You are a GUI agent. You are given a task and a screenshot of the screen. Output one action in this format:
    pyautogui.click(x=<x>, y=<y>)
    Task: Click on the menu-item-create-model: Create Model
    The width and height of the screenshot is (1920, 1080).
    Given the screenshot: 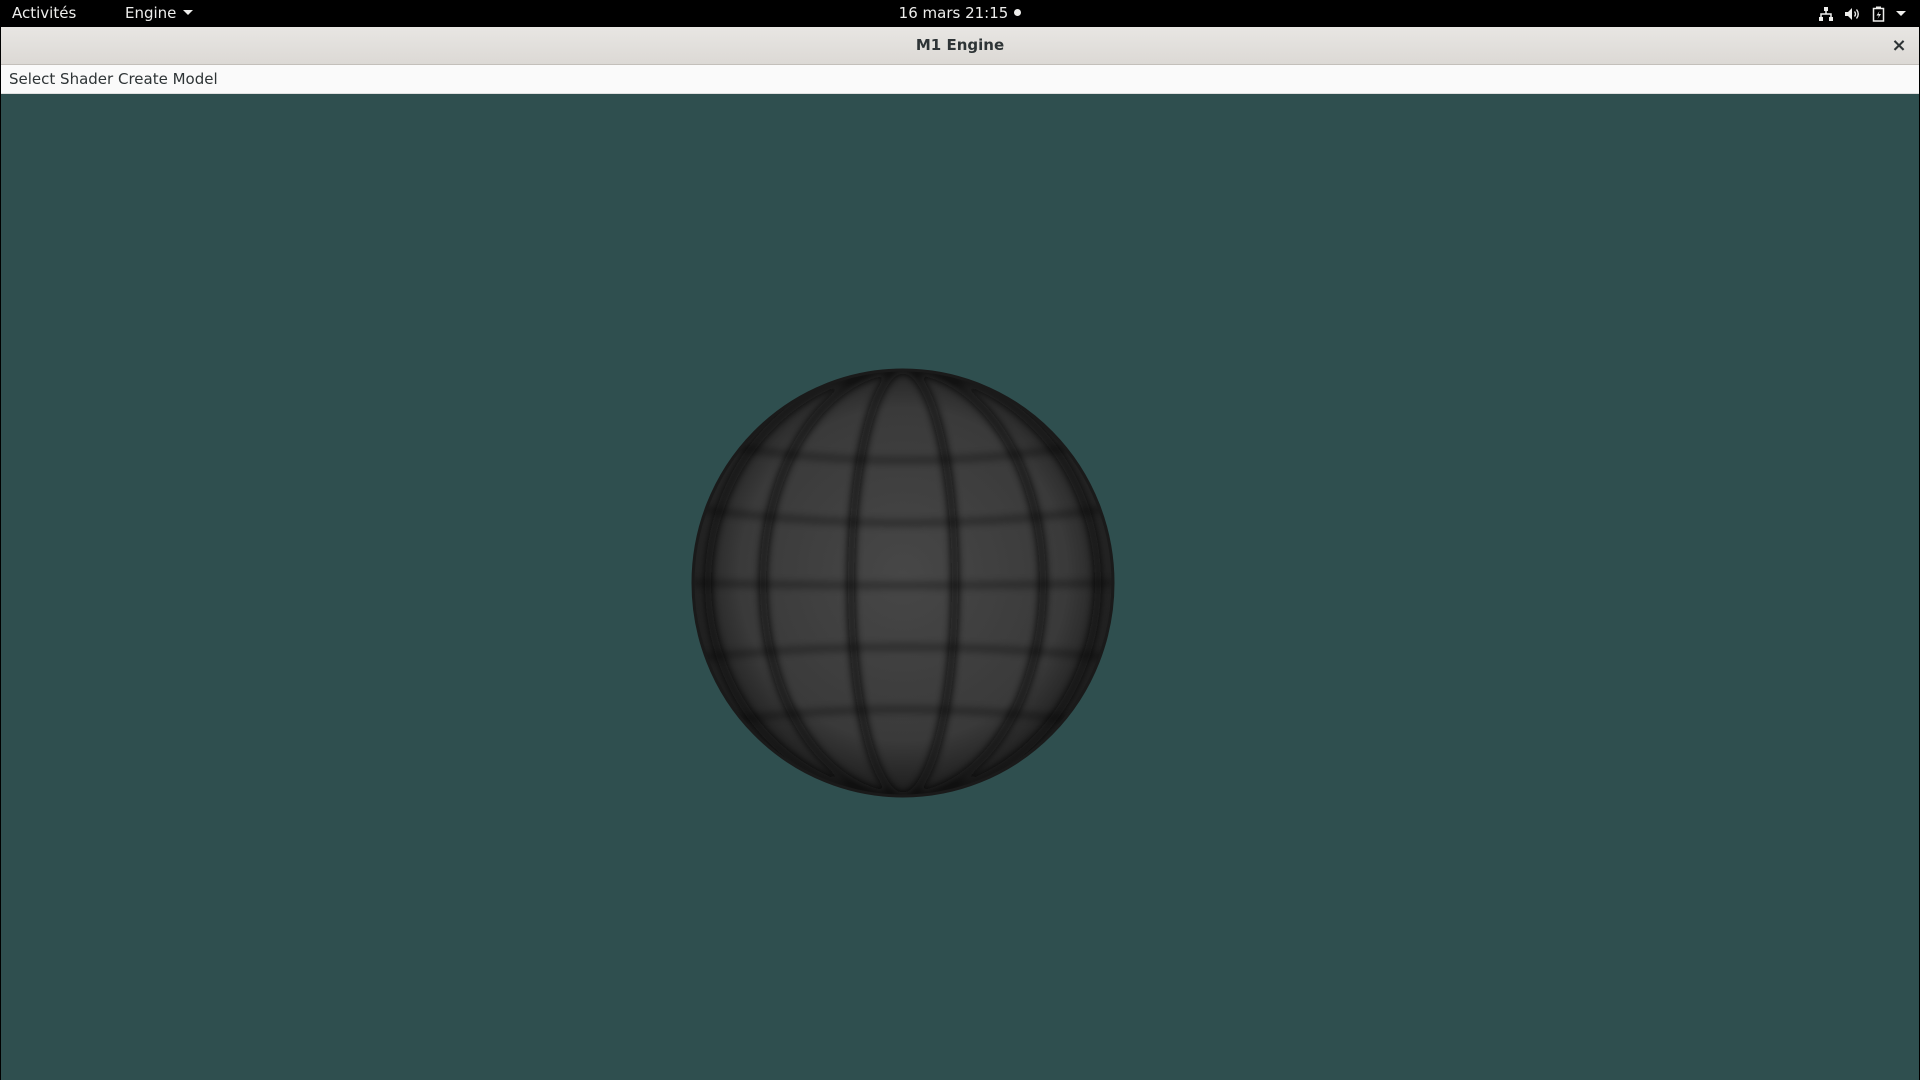 What is the action you would take?
    pyautogui.click(x=168, y=79)
    